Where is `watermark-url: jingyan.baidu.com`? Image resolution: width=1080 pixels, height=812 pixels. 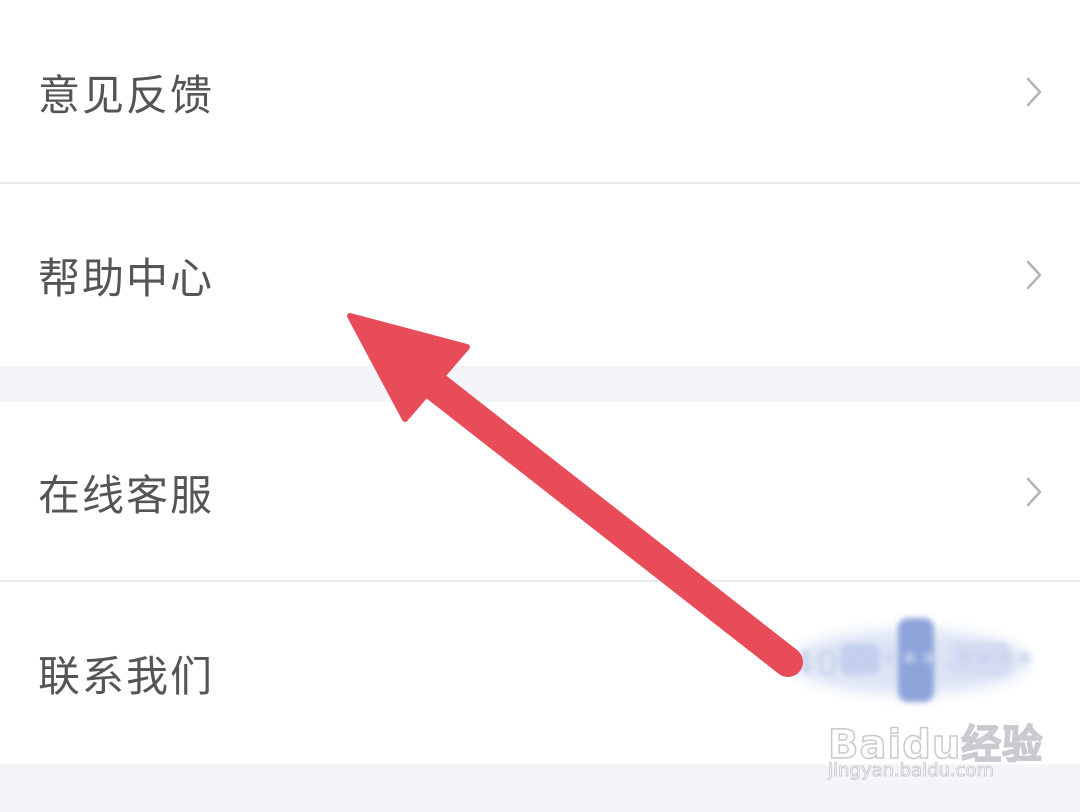
watermark-url: jingyan.baidu.com is located at coordinates (911, 771).